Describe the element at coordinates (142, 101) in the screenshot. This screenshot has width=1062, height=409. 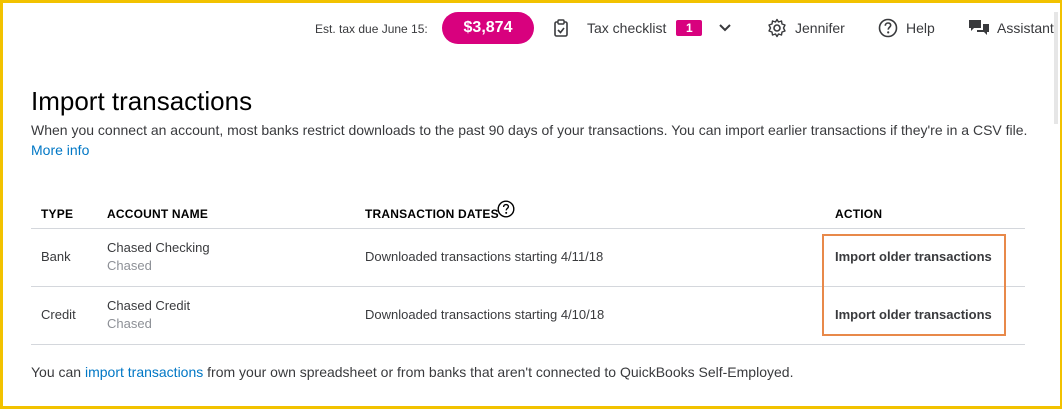
I see `page-title: Import transactions` at that location.